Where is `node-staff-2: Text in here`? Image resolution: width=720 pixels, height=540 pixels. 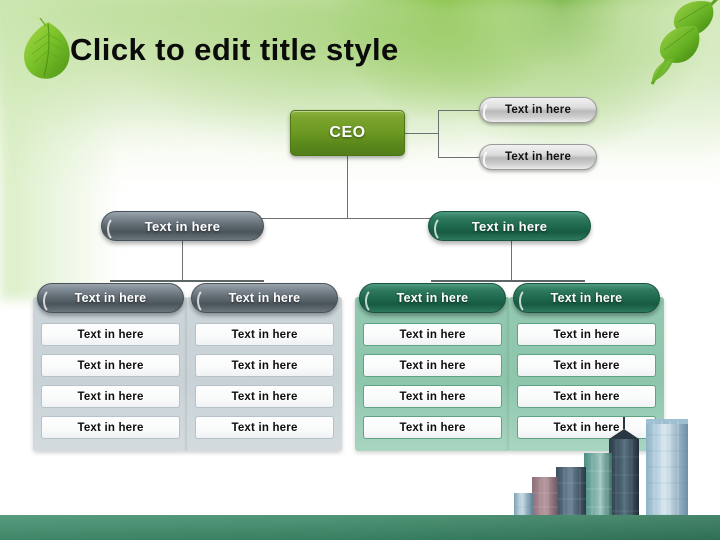
node-staff-2: Text in here is located at coordinates (538, 157).